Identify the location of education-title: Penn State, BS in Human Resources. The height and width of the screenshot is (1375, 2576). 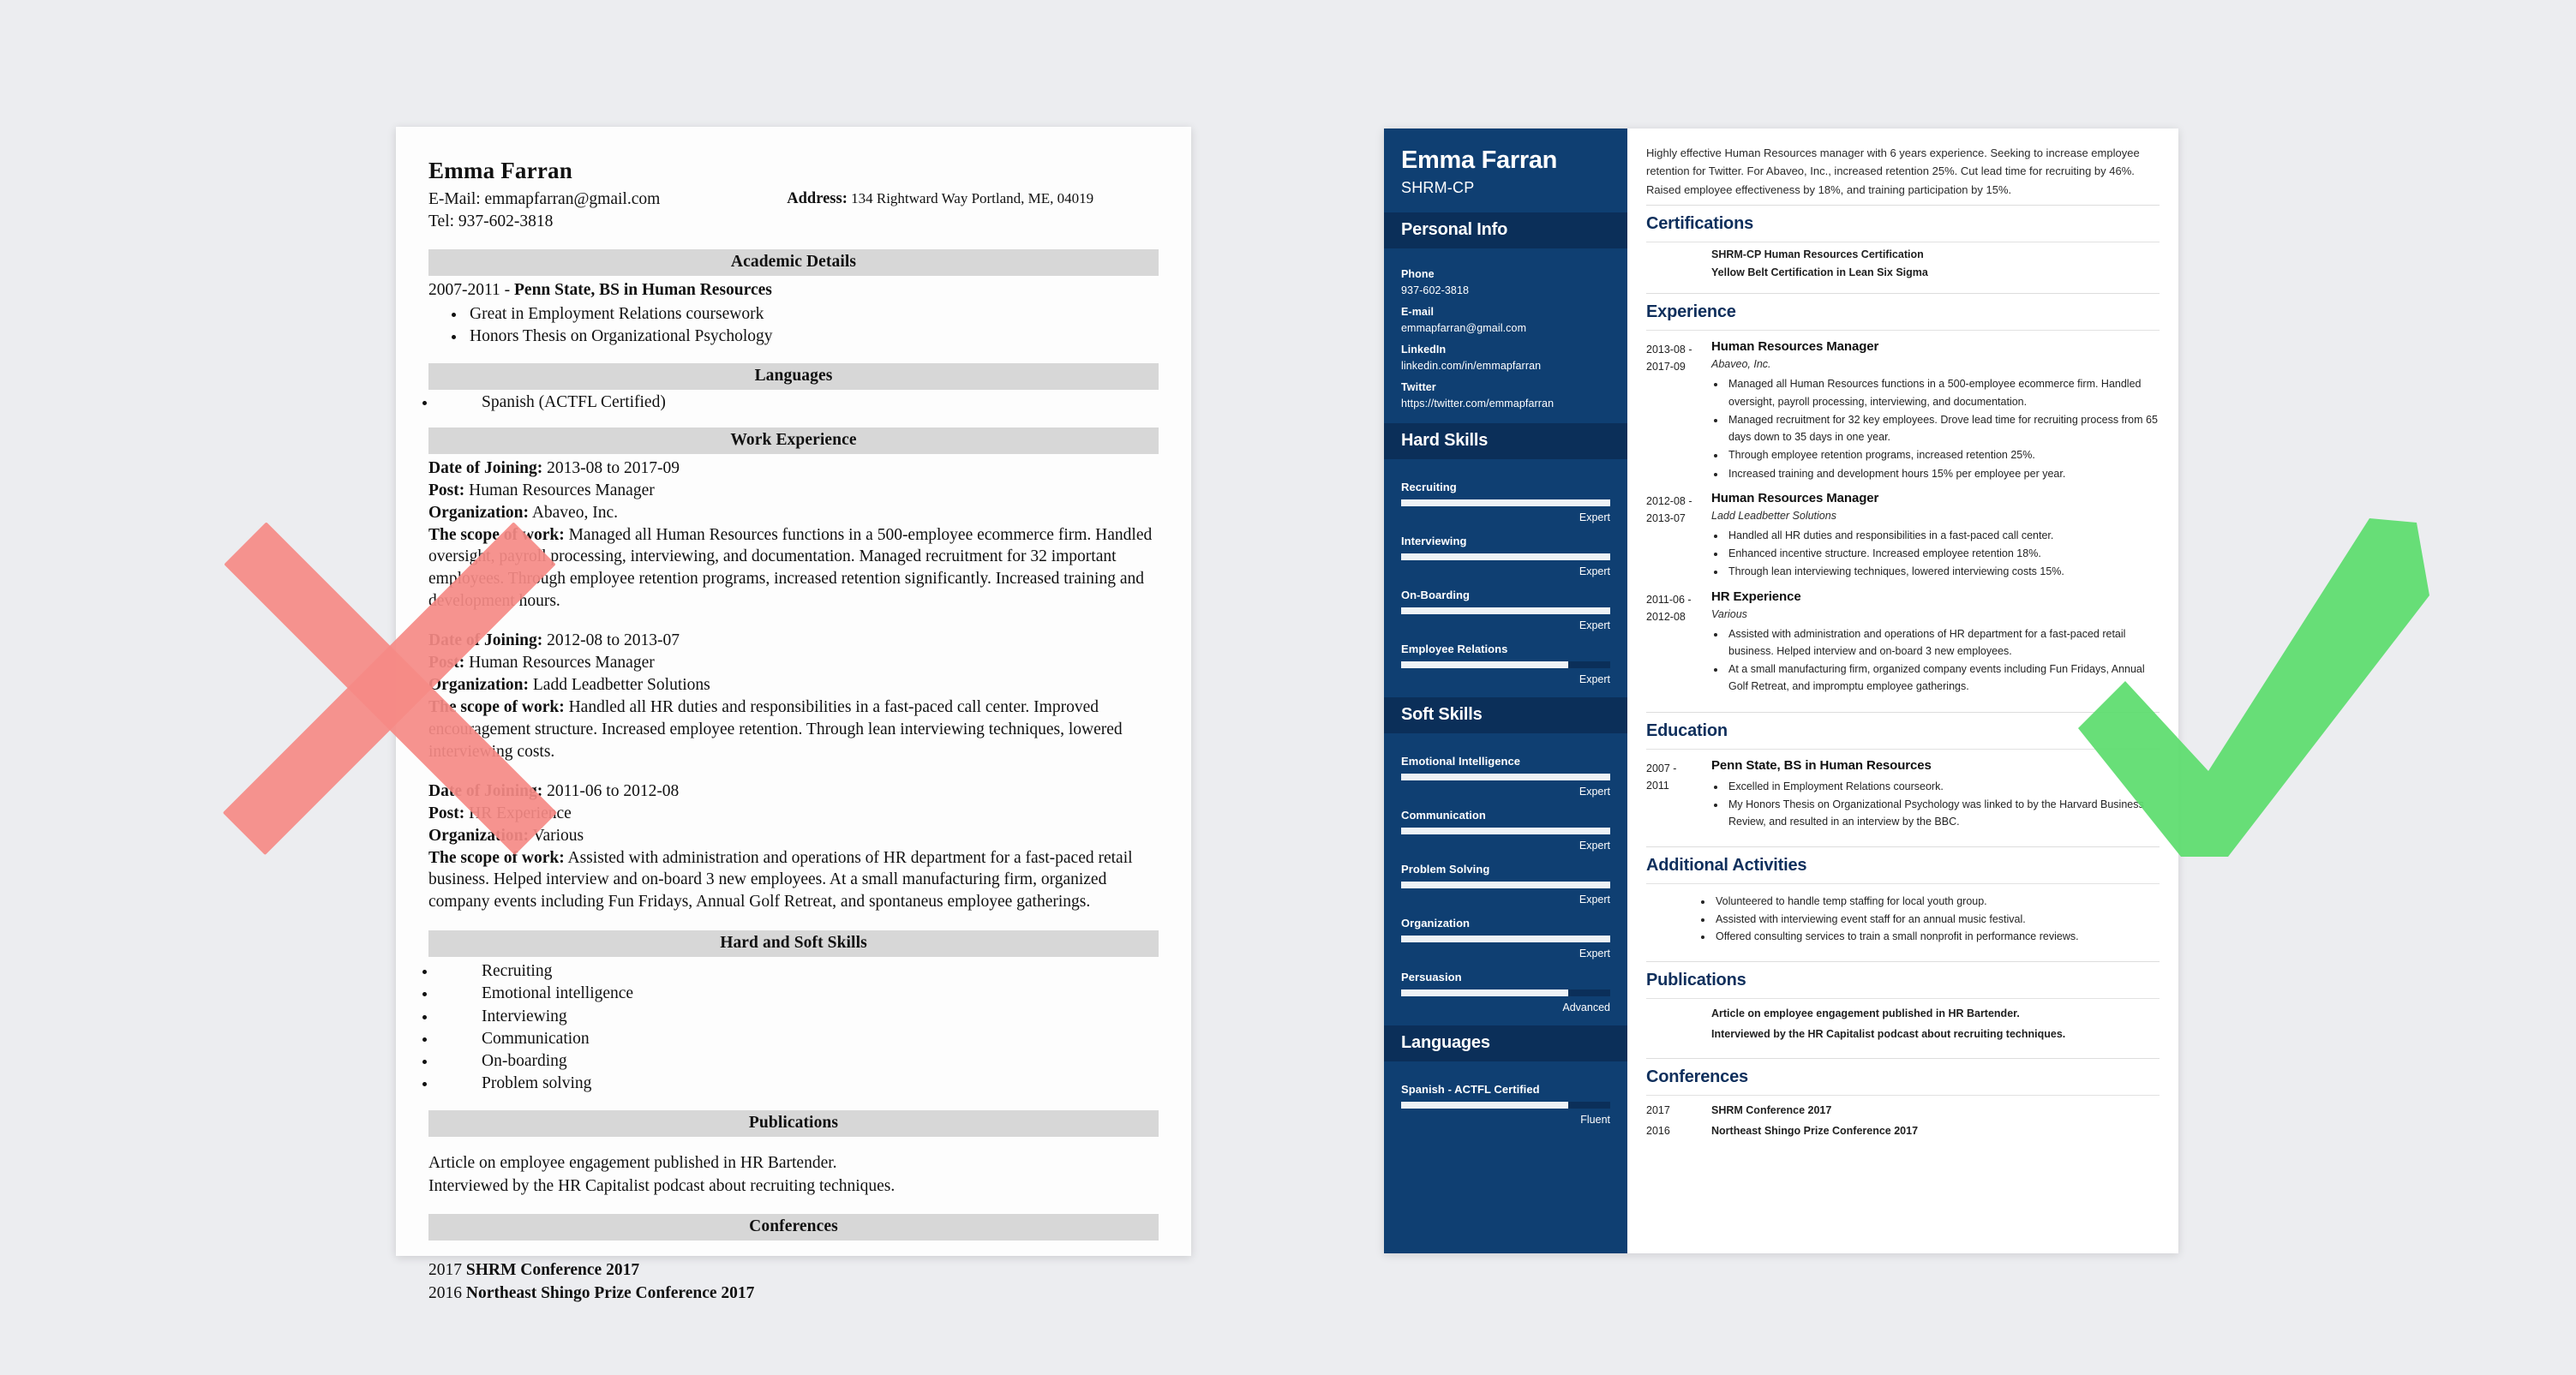
(1821, 765).